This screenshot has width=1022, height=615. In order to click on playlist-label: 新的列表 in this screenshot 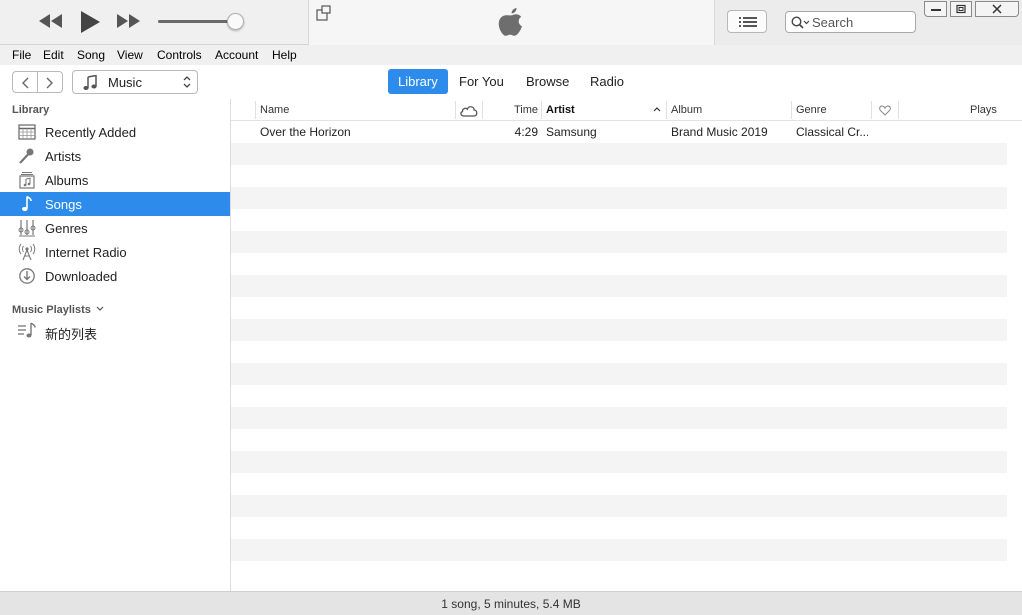, I will do `click(71, 334)`.